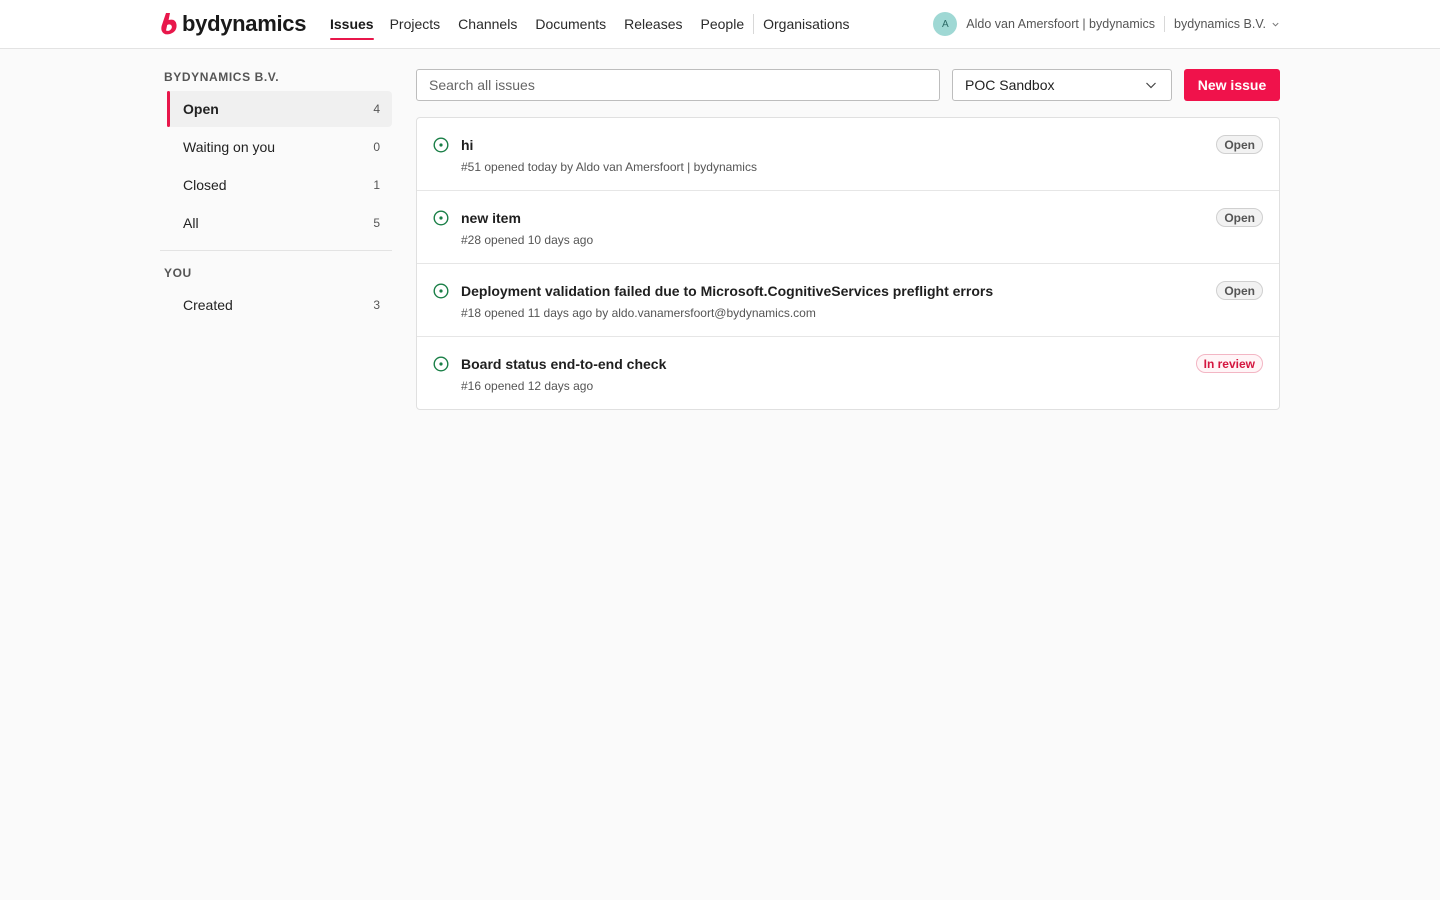  What do you see at coordinates (208, 305) in the screenshot?
I see `sidebar-item-label: Created` at bounding box center [208, 305].